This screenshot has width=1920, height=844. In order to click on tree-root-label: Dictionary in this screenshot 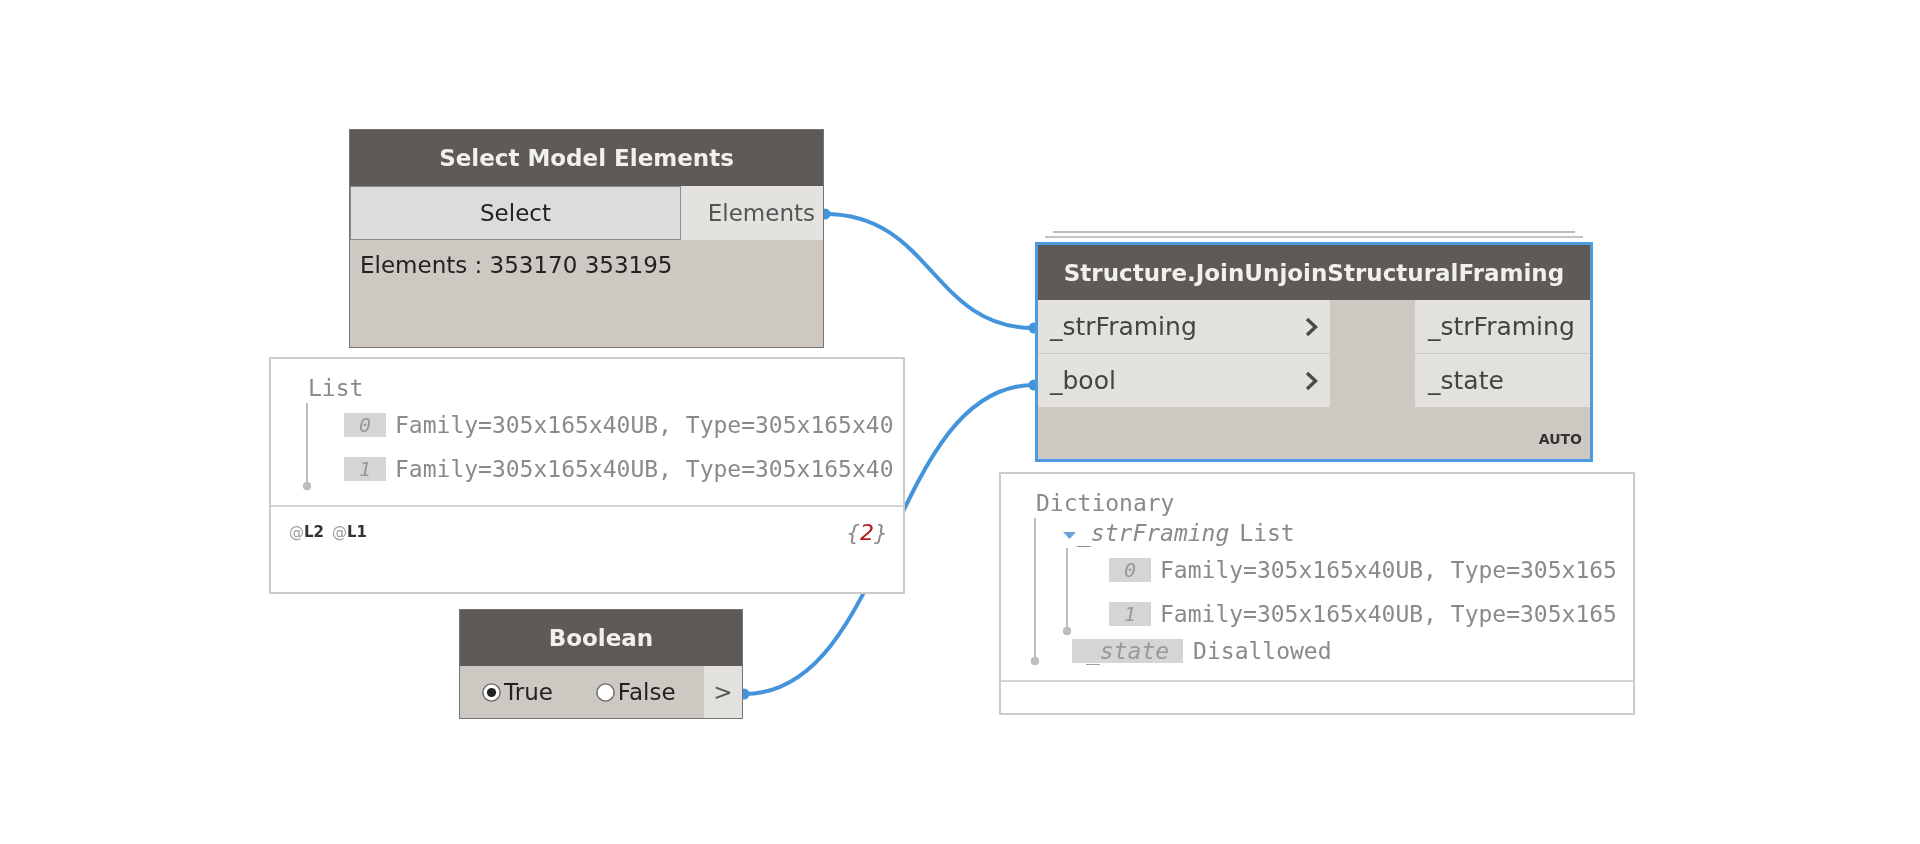, I will do `click(1106, 503)`.